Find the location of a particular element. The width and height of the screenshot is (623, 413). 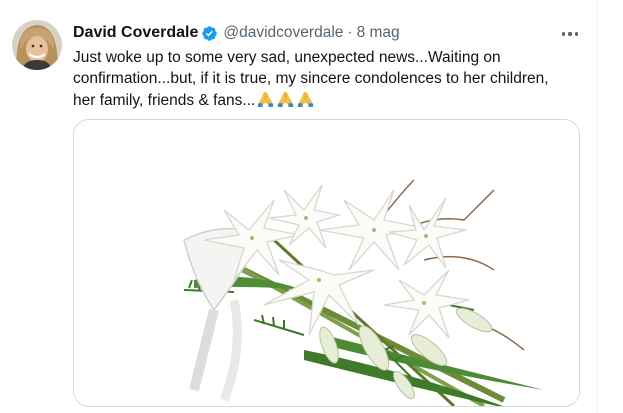

timeline-divider is located at coordinates (596, 206).